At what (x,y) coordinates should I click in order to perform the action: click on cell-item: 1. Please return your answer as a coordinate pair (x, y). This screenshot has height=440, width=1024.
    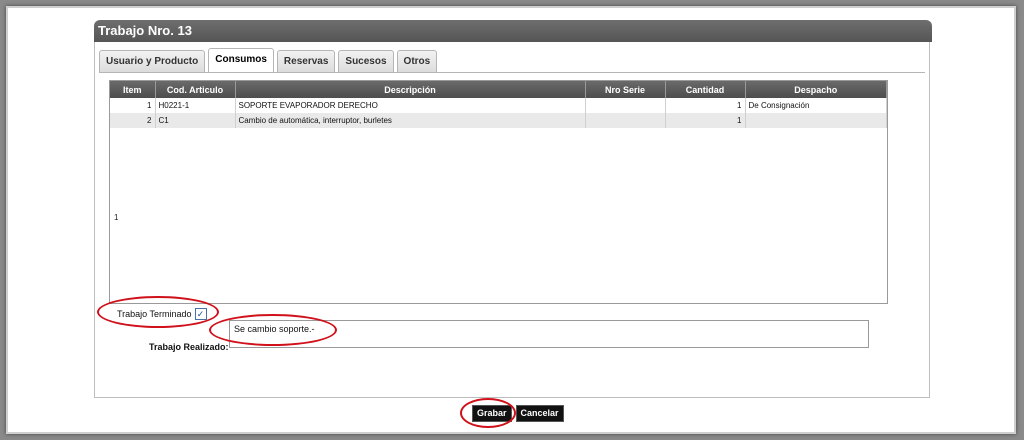
    Looking at the image, I should click on (133, 105).